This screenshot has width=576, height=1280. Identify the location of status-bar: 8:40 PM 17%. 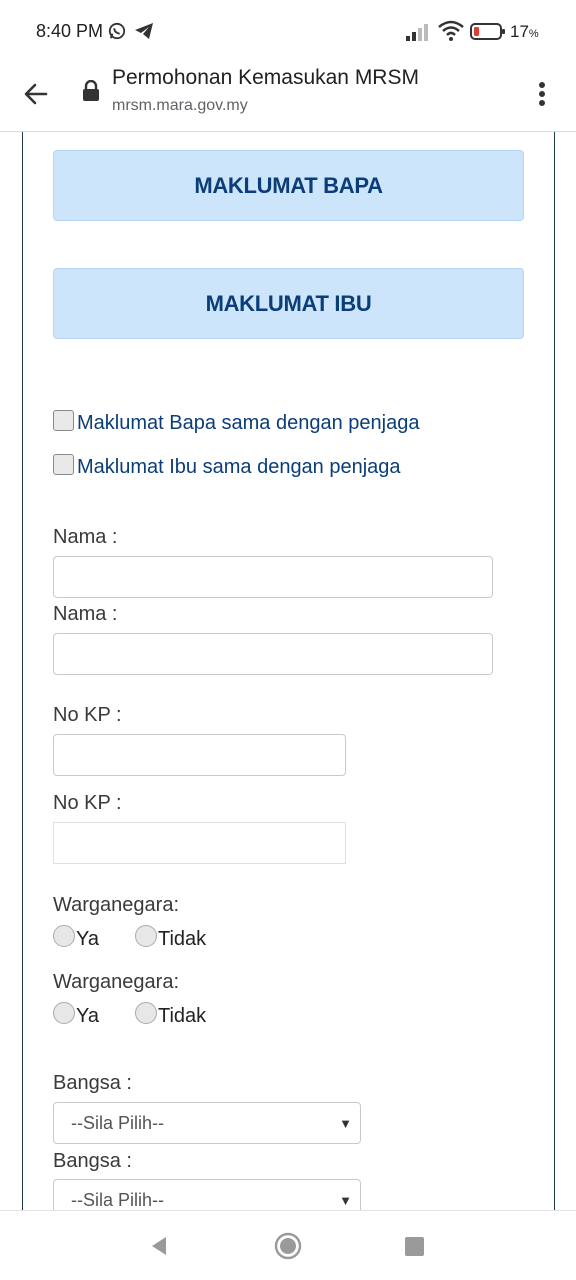
(288, 31).